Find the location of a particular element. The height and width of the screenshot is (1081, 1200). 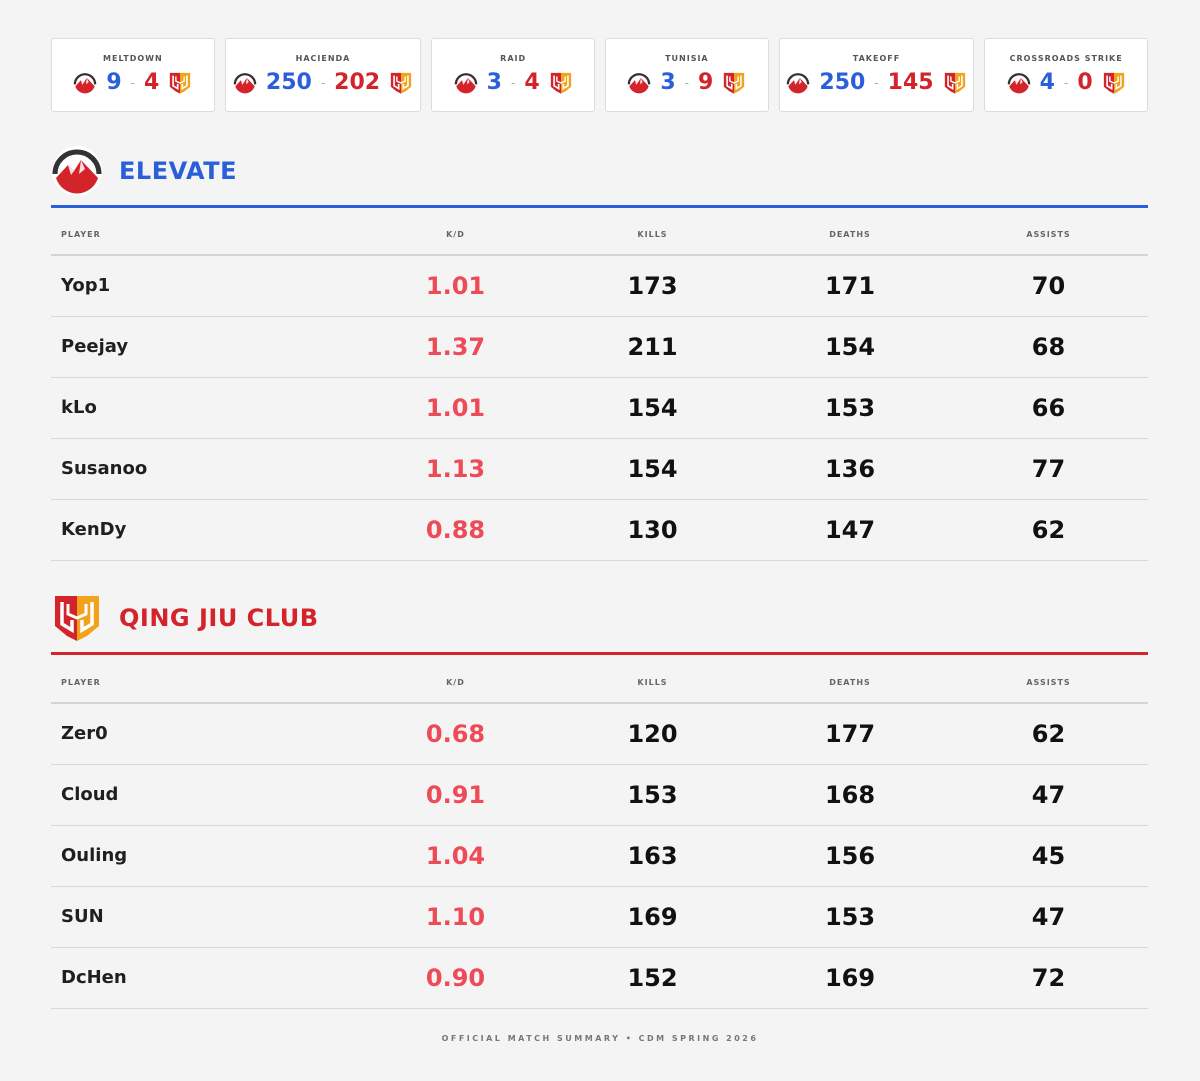

player-name: KenDy is located at coordinates (204, 530).